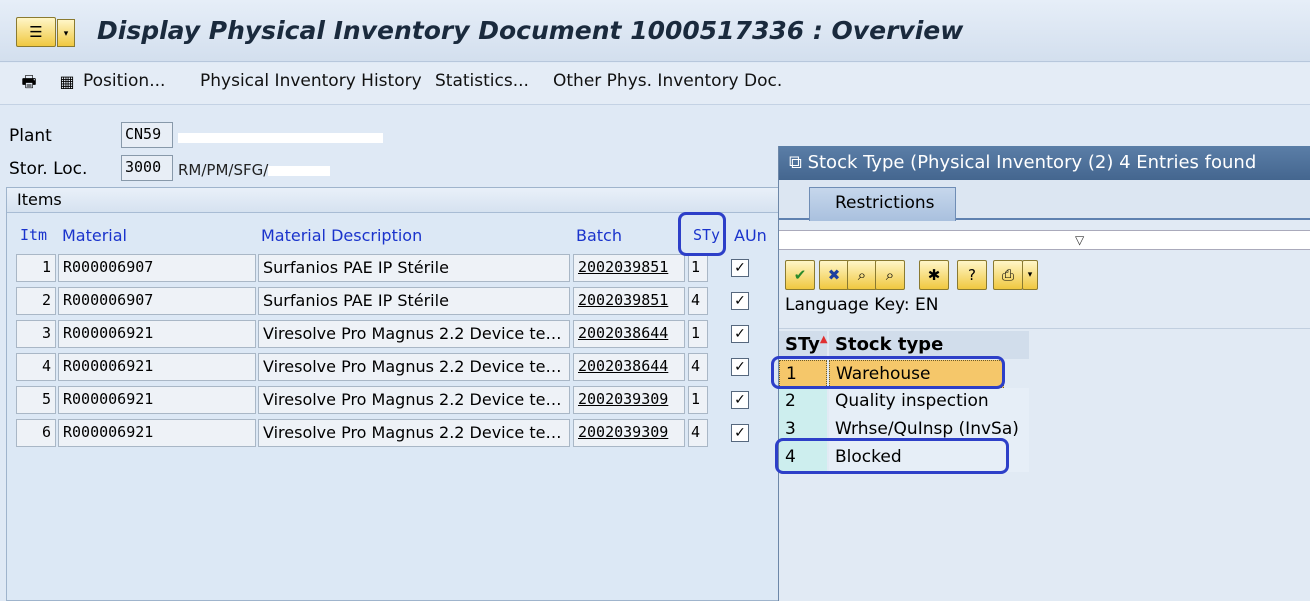  I want to click on warehouse-highlight, so click(888, 372).